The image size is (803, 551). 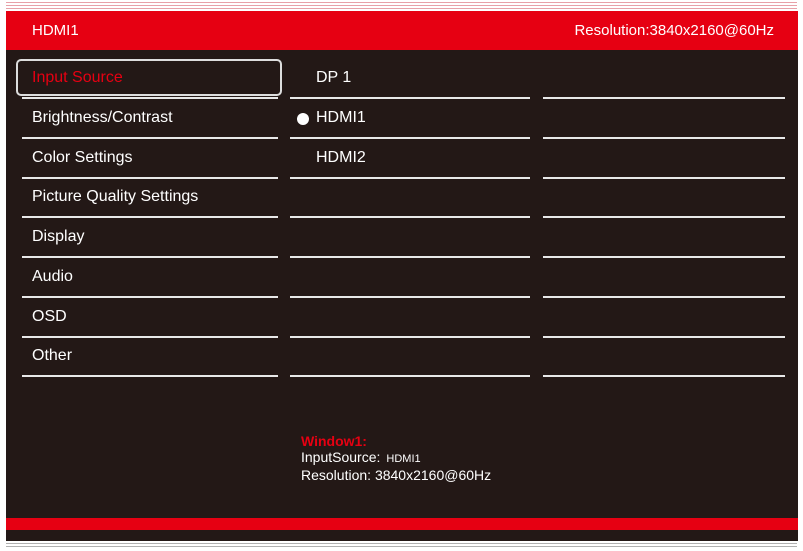 I want to click on resolution-label: Resolution:, so click(x=336, y=475).